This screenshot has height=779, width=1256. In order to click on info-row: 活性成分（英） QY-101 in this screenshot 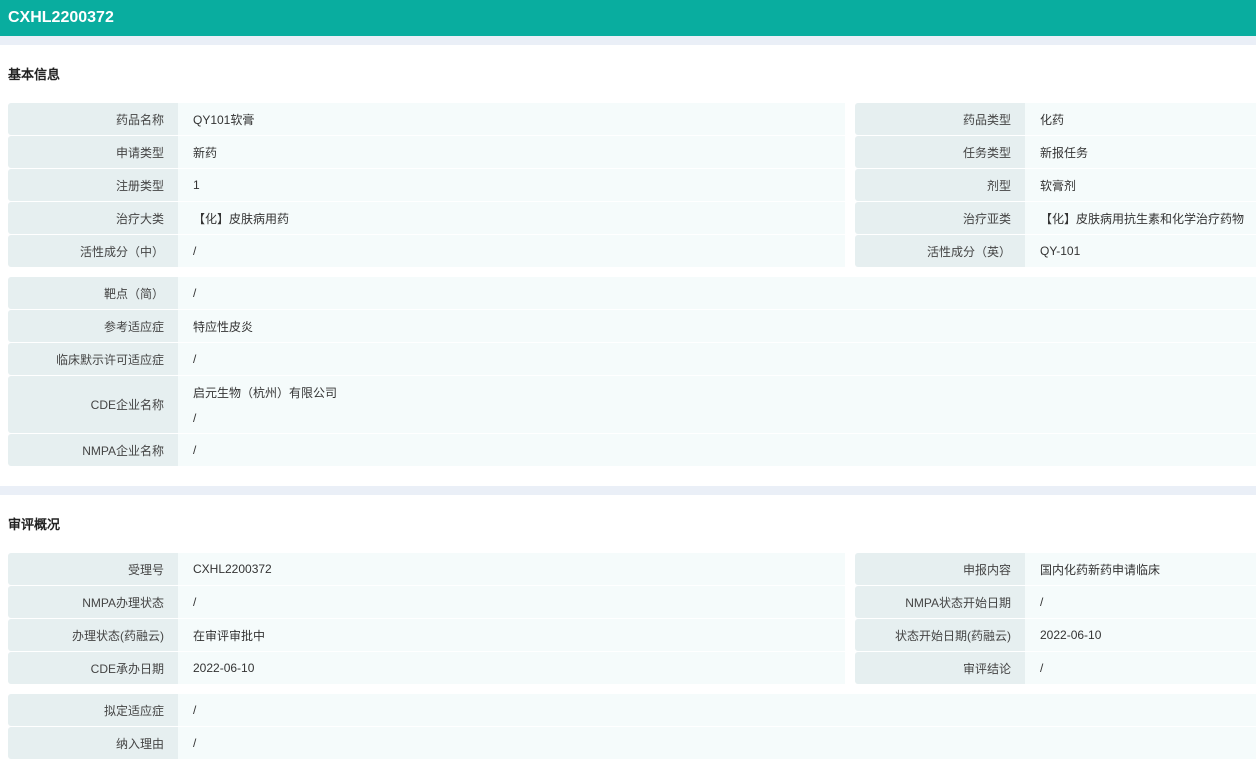, I will do `click(1055, 251)`.